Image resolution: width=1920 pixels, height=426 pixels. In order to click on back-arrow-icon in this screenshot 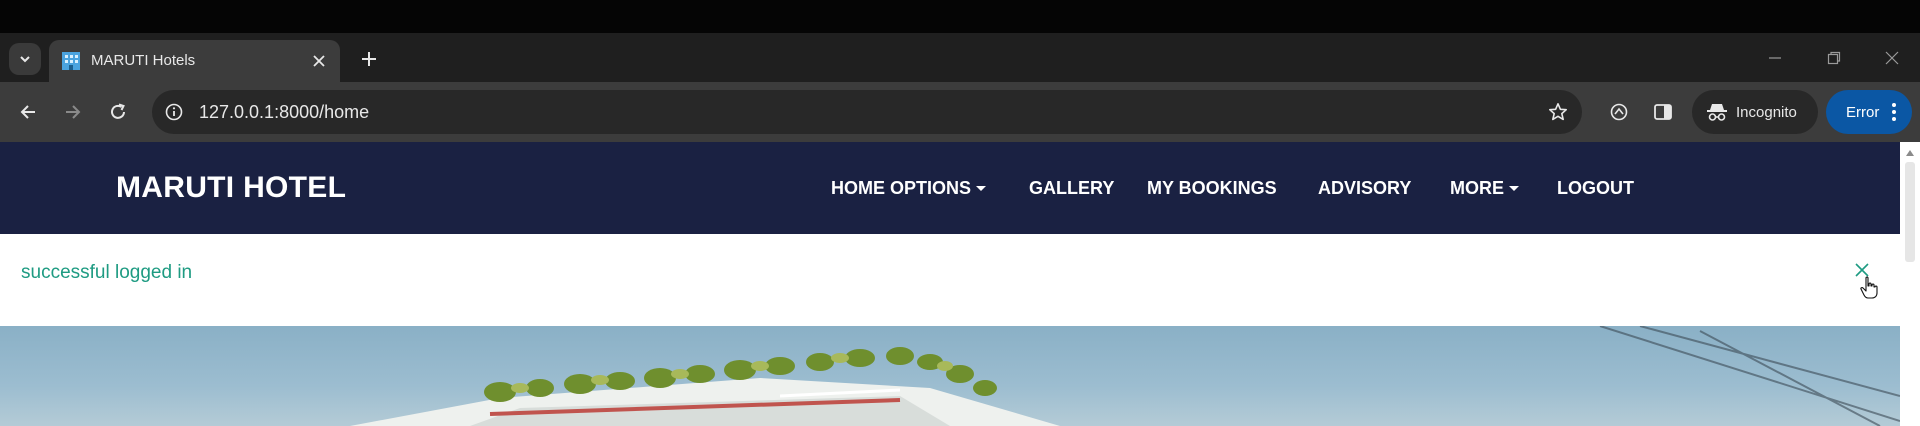, I will do `click(27, 112)`.